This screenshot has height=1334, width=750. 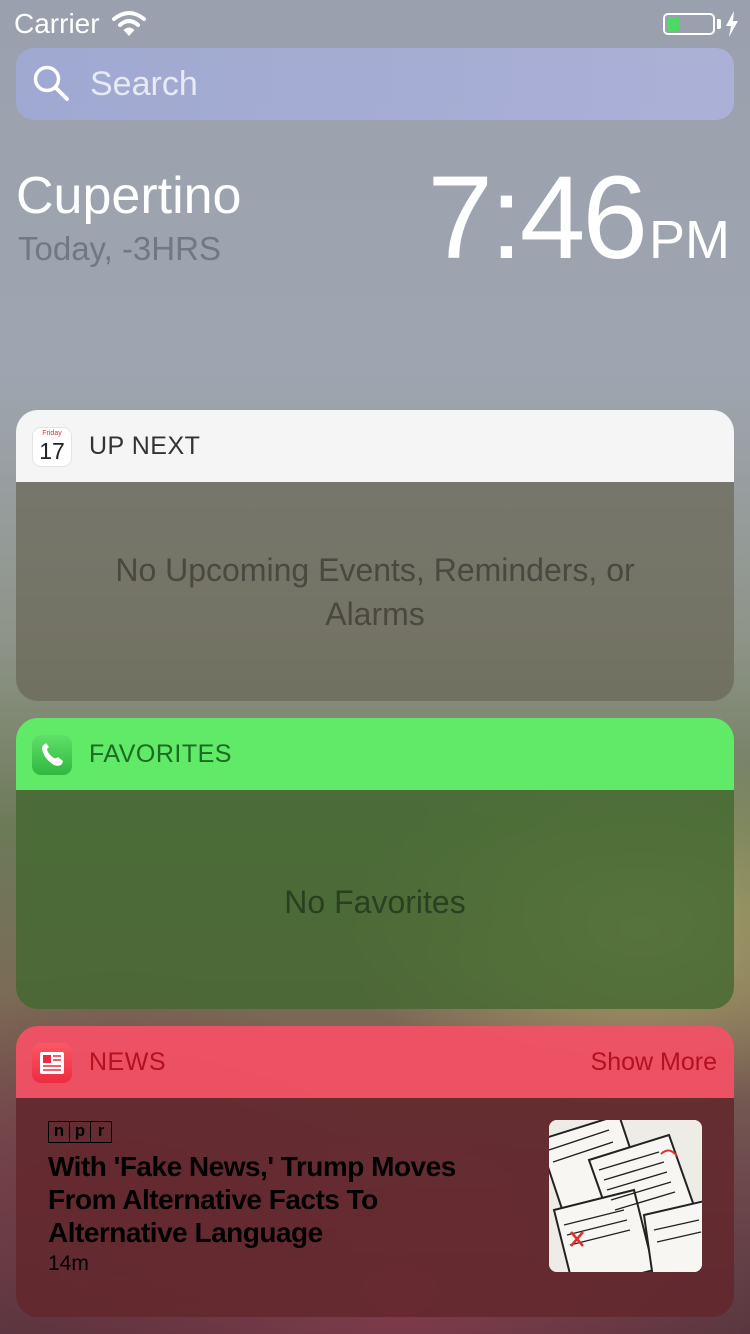 What do you see at coordinates (101, 1130) in the screenshot?
I see `npr-letter-r: r` at bounding box center [101, 1130].